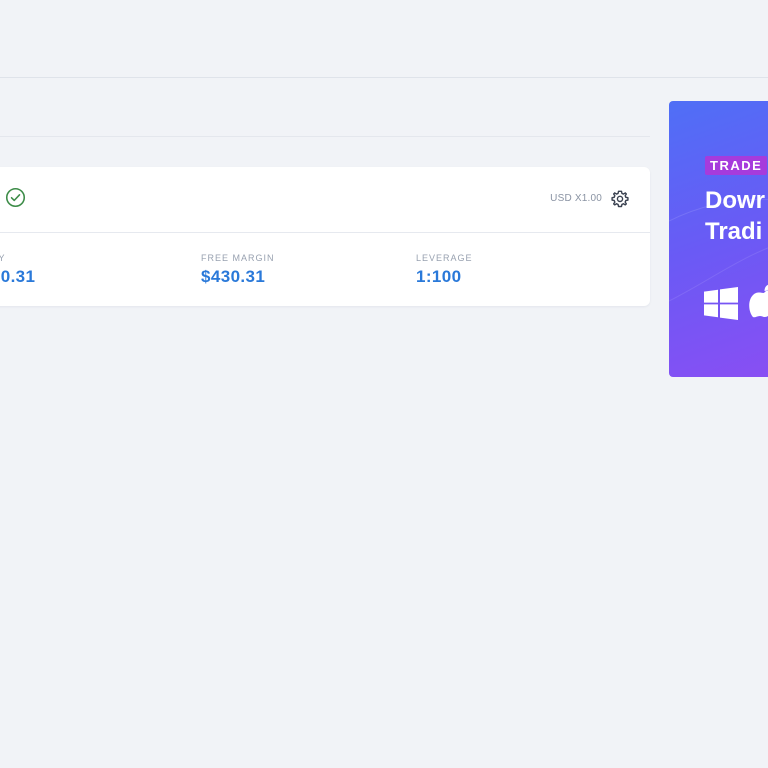 The height and width of the screenshot is (768, 768). Describe the element at coordinates (18, 276) in the screenshot. I see `equity-value: 370.31` at that location.